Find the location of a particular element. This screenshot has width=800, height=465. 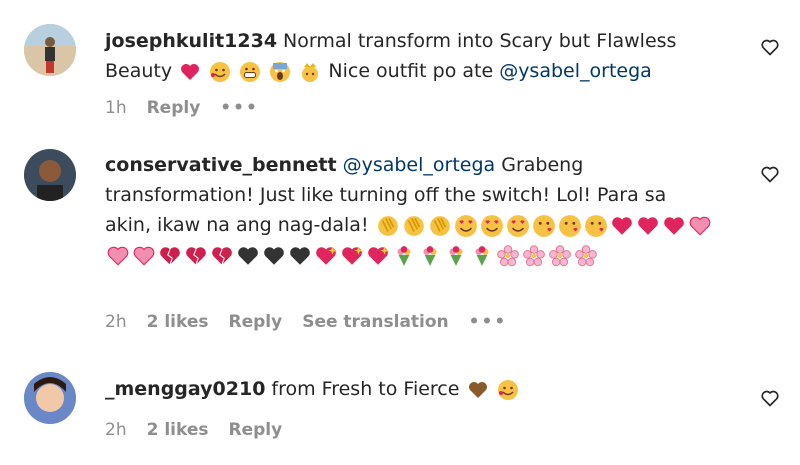

username: josephkulit1234 is located at coordinates (191, 41).